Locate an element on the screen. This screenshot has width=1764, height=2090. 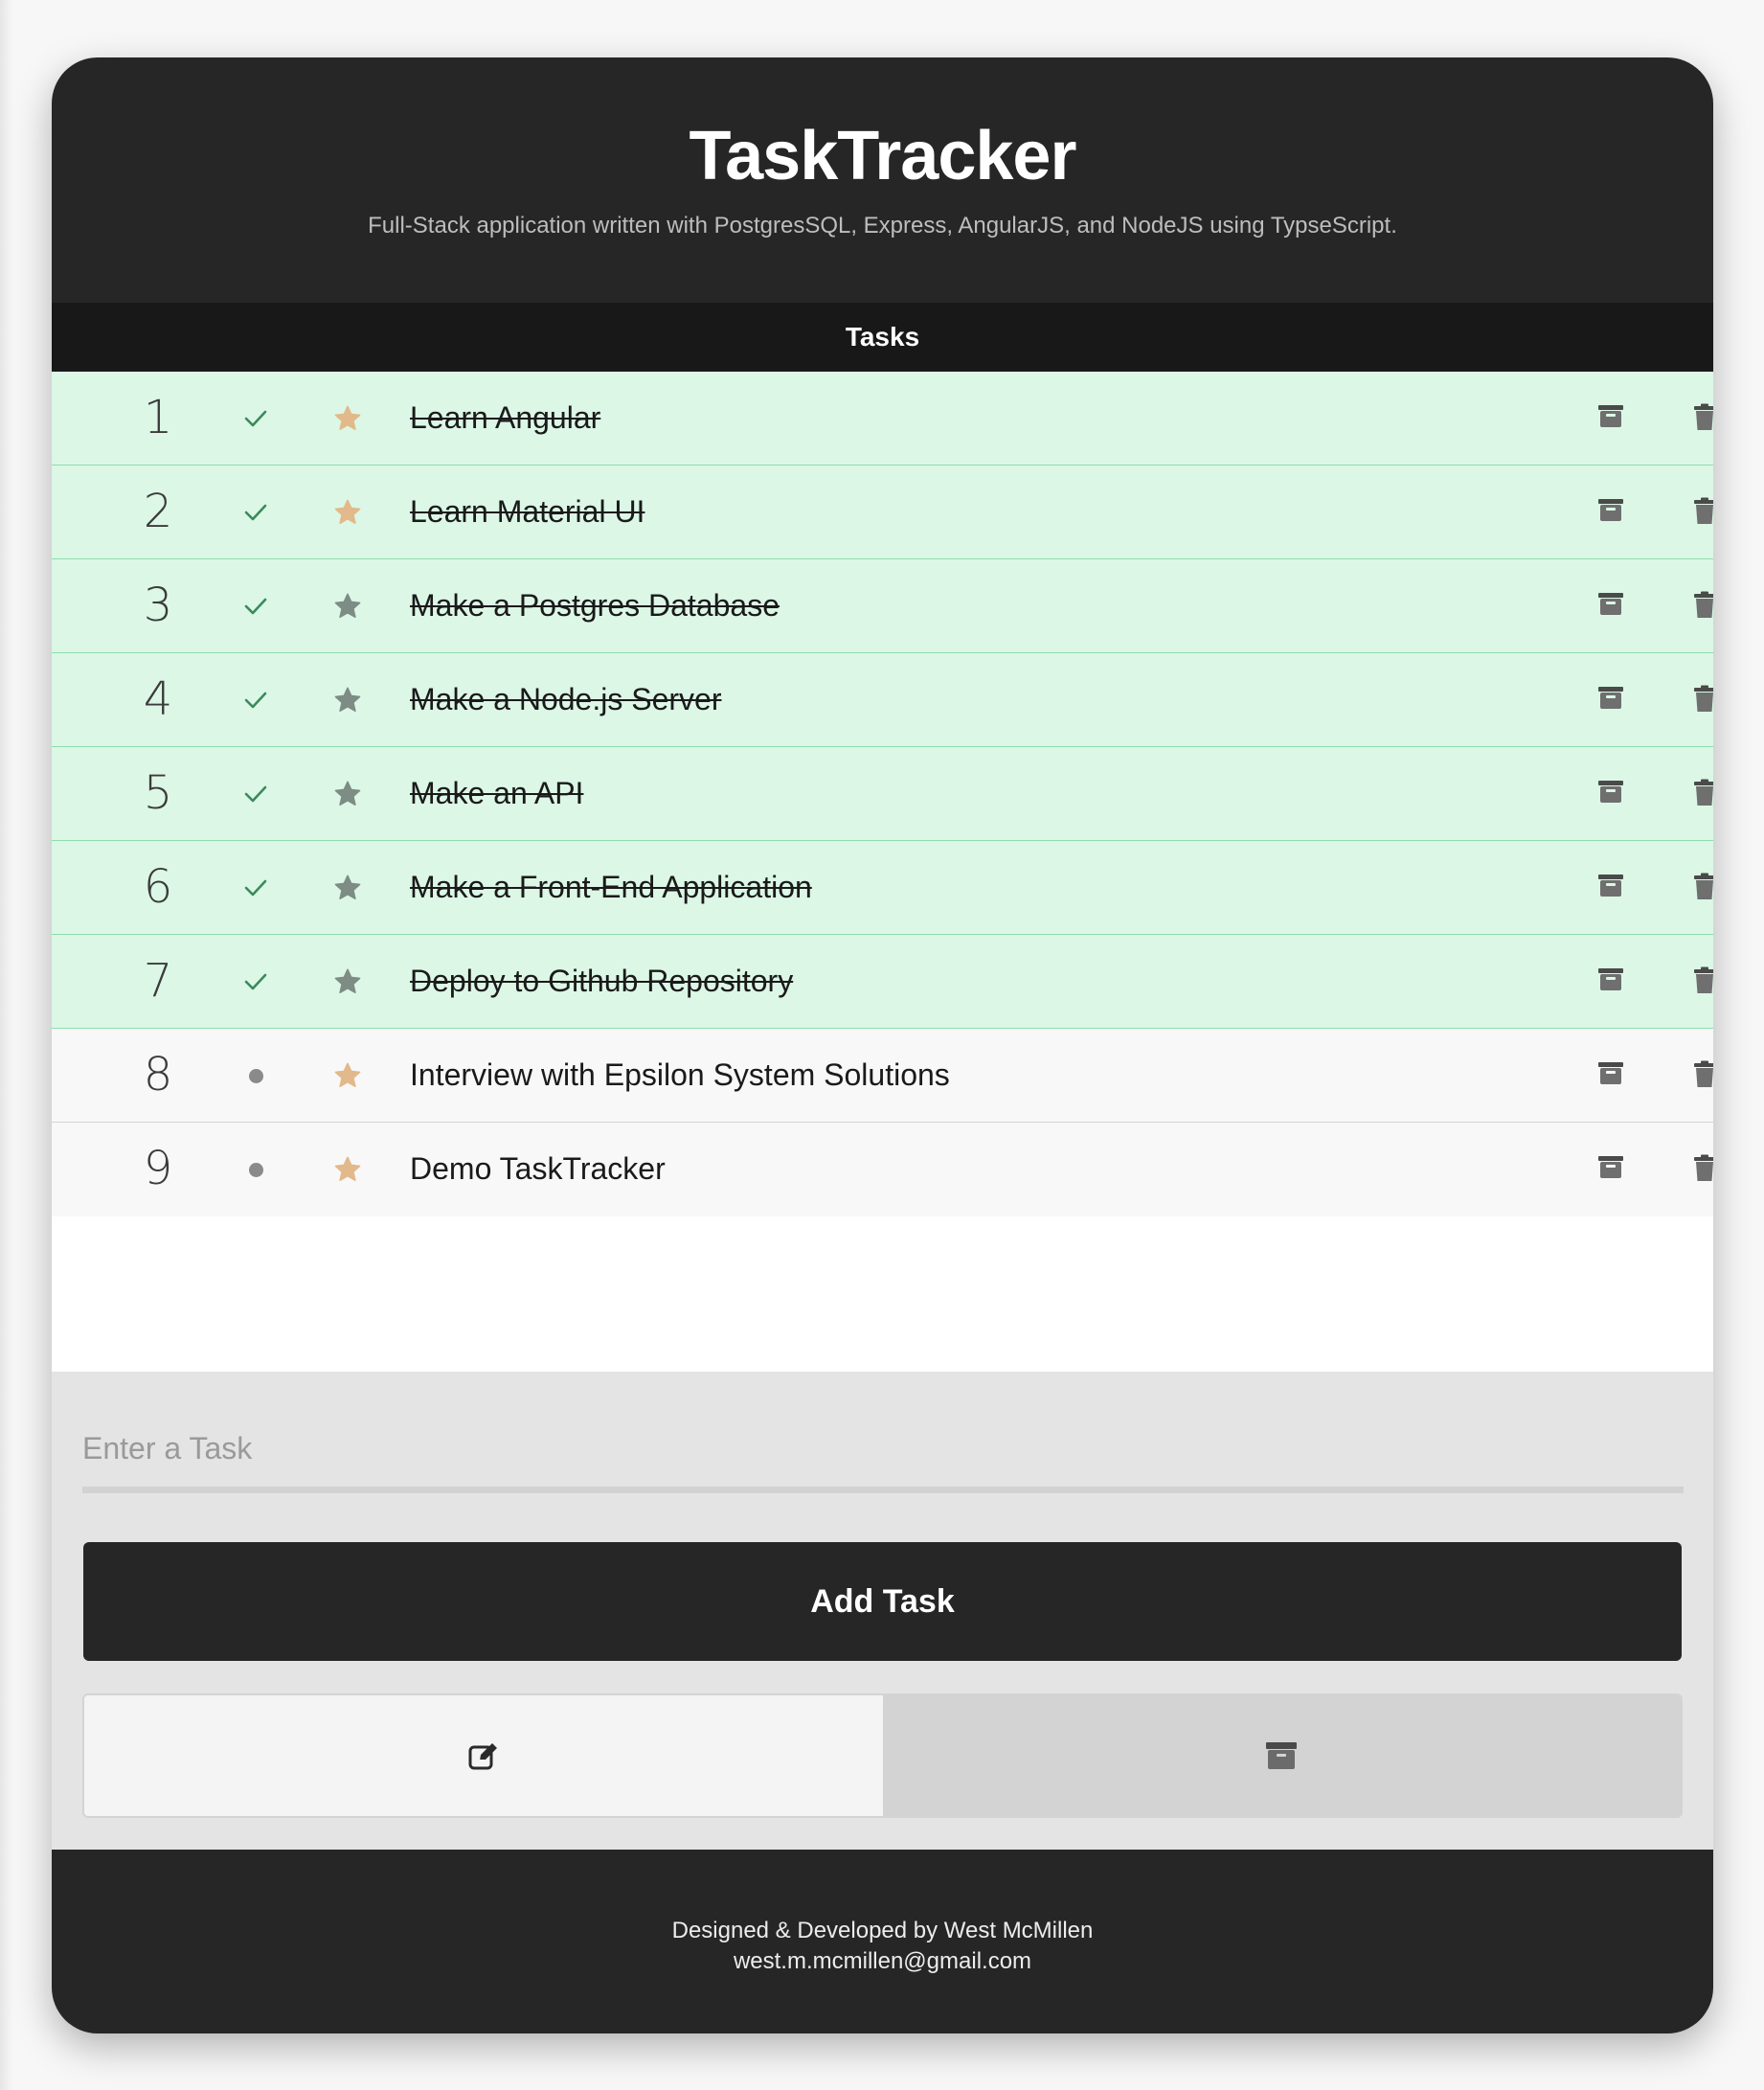
task-row: 3 Make a Postgres Database is located at coordinates (882, 606).